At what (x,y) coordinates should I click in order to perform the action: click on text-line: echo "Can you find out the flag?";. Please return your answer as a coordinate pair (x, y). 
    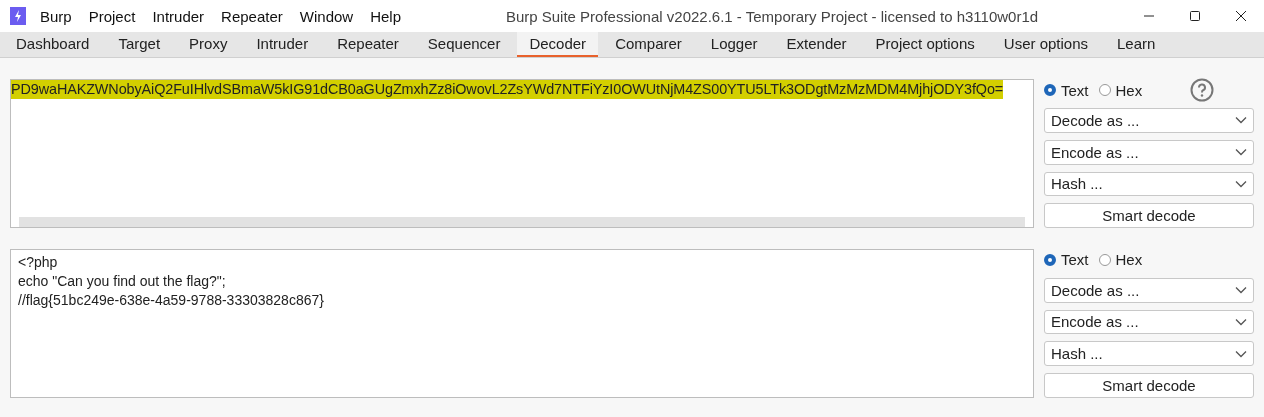
    Looking at the image, I should click on (122, 281).